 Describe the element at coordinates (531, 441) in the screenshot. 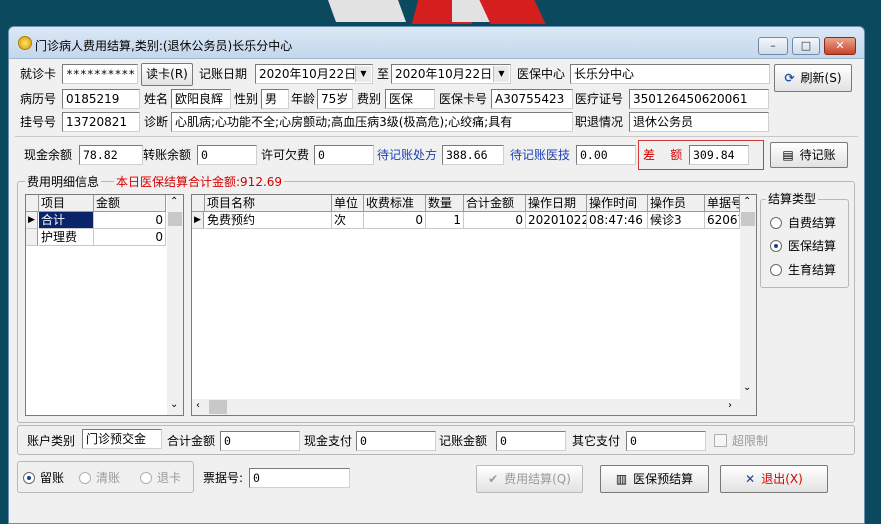

I see `charge-amount-field: 0` at that location.